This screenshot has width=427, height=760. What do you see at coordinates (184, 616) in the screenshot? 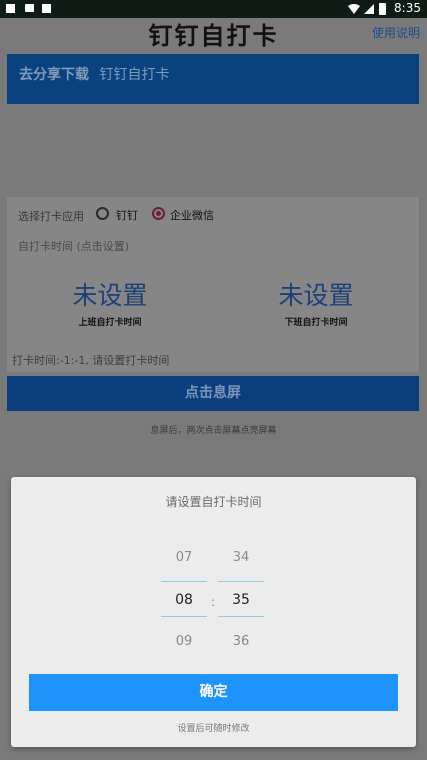
I see `hour-divider-bottom` at bounding box center [184, 616].